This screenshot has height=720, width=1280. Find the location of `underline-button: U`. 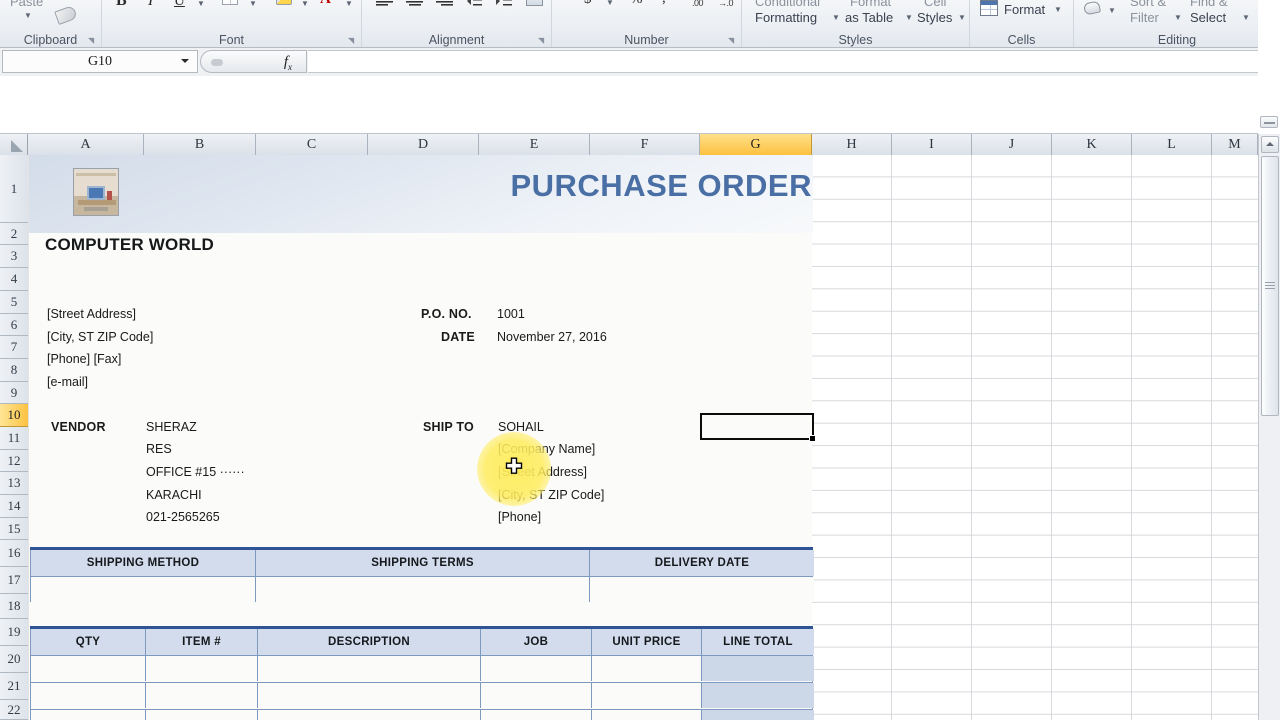

underline-button: U is located at coordinates (179, 5).